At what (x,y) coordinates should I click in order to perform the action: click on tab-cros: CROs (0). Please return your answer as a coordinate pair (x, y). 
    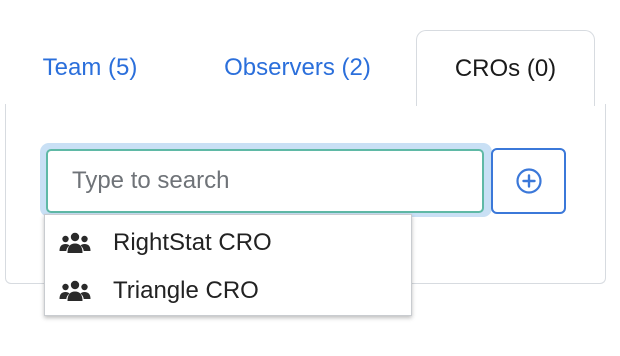
    Looking at the image, I should click on (505, 68).